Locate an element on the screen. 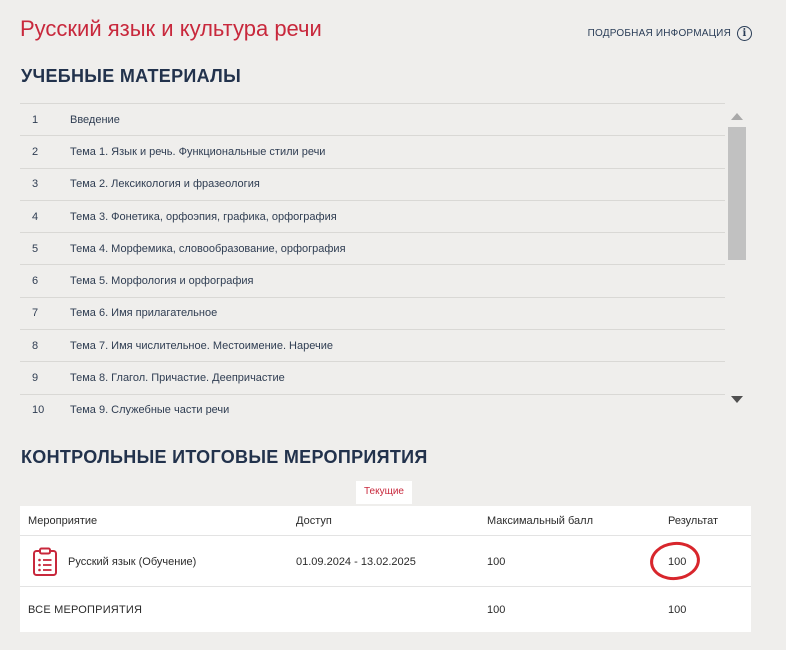 This screenshot has width=786, height=650. column-header-event: Мероприятие is located at coordinates (63, 520).